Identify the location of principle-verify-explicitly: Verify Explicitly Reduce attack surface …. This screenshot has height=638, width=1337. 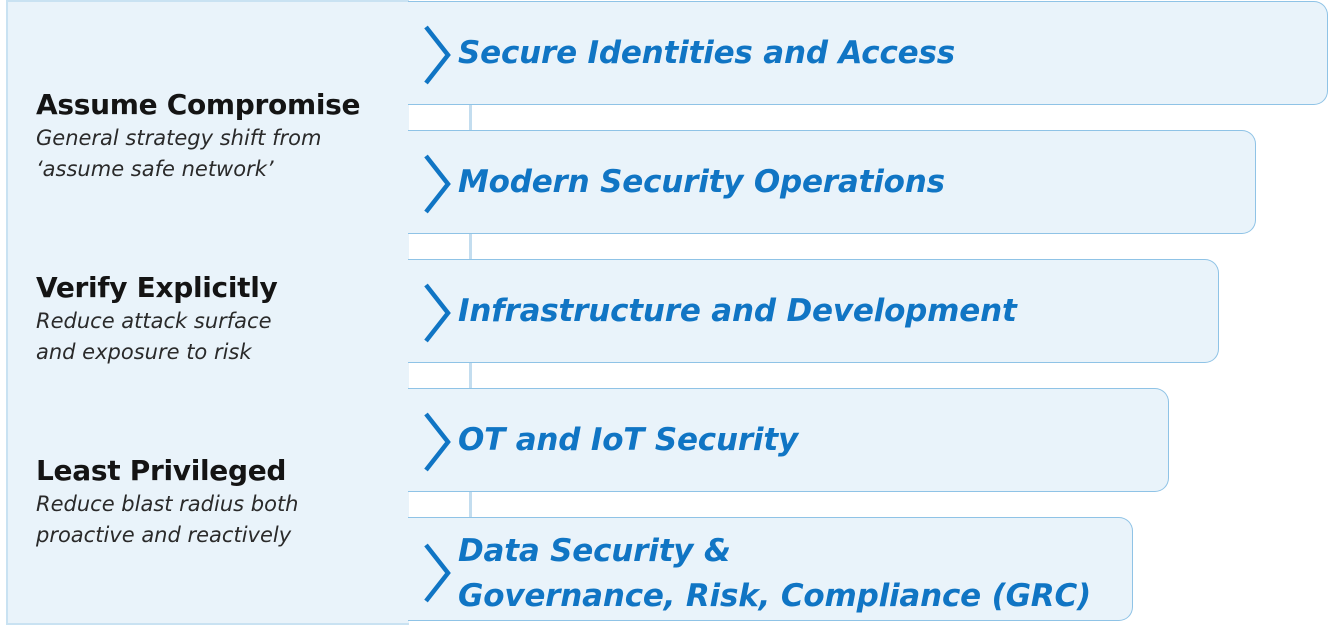
(157, 319).